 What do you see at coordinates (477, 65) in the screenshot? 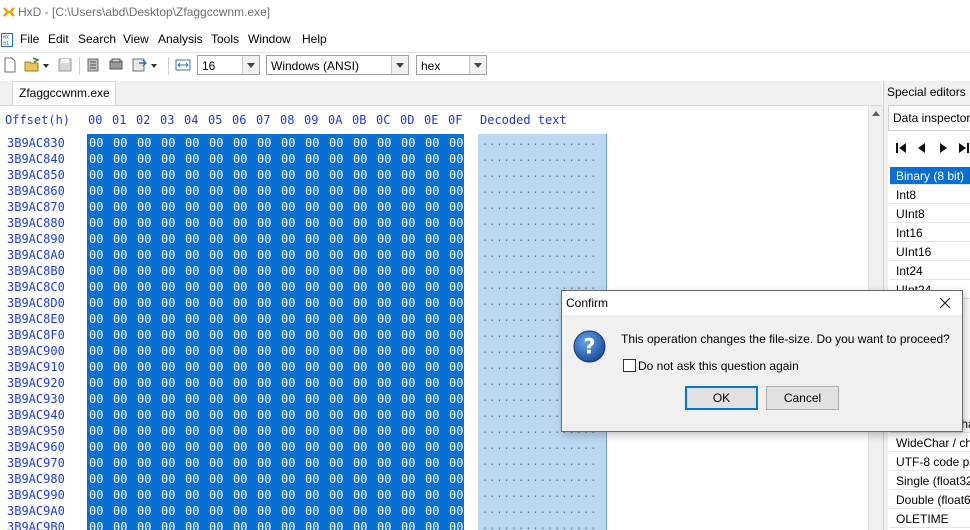
I see `chevron-down-icon` at bounding box center [477, 65].